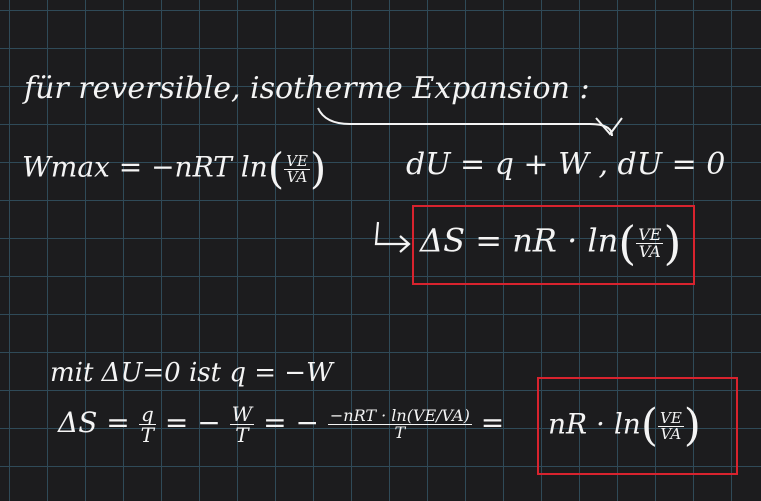  Describe the element at coordinates (281, 424) in the screenshot. I see `entropy-derivation: ΔS = qT = − WT = − −nRT · ln(VE/VA) T =` at that location.